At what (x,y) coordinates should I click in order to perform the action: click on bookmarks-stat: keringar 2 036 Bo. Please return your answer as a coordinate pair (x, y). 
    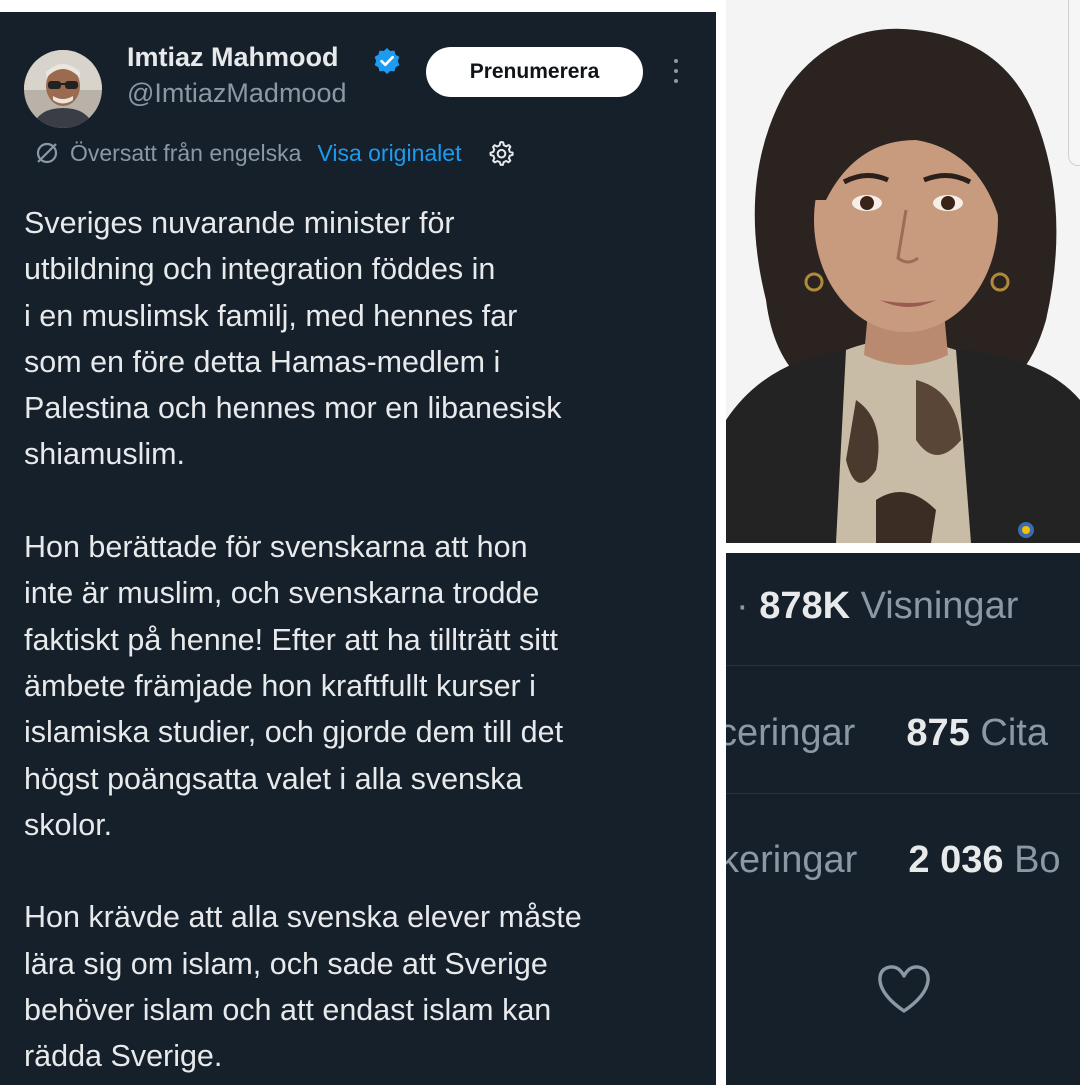
    Looking at the image, I should click on (893, 860).